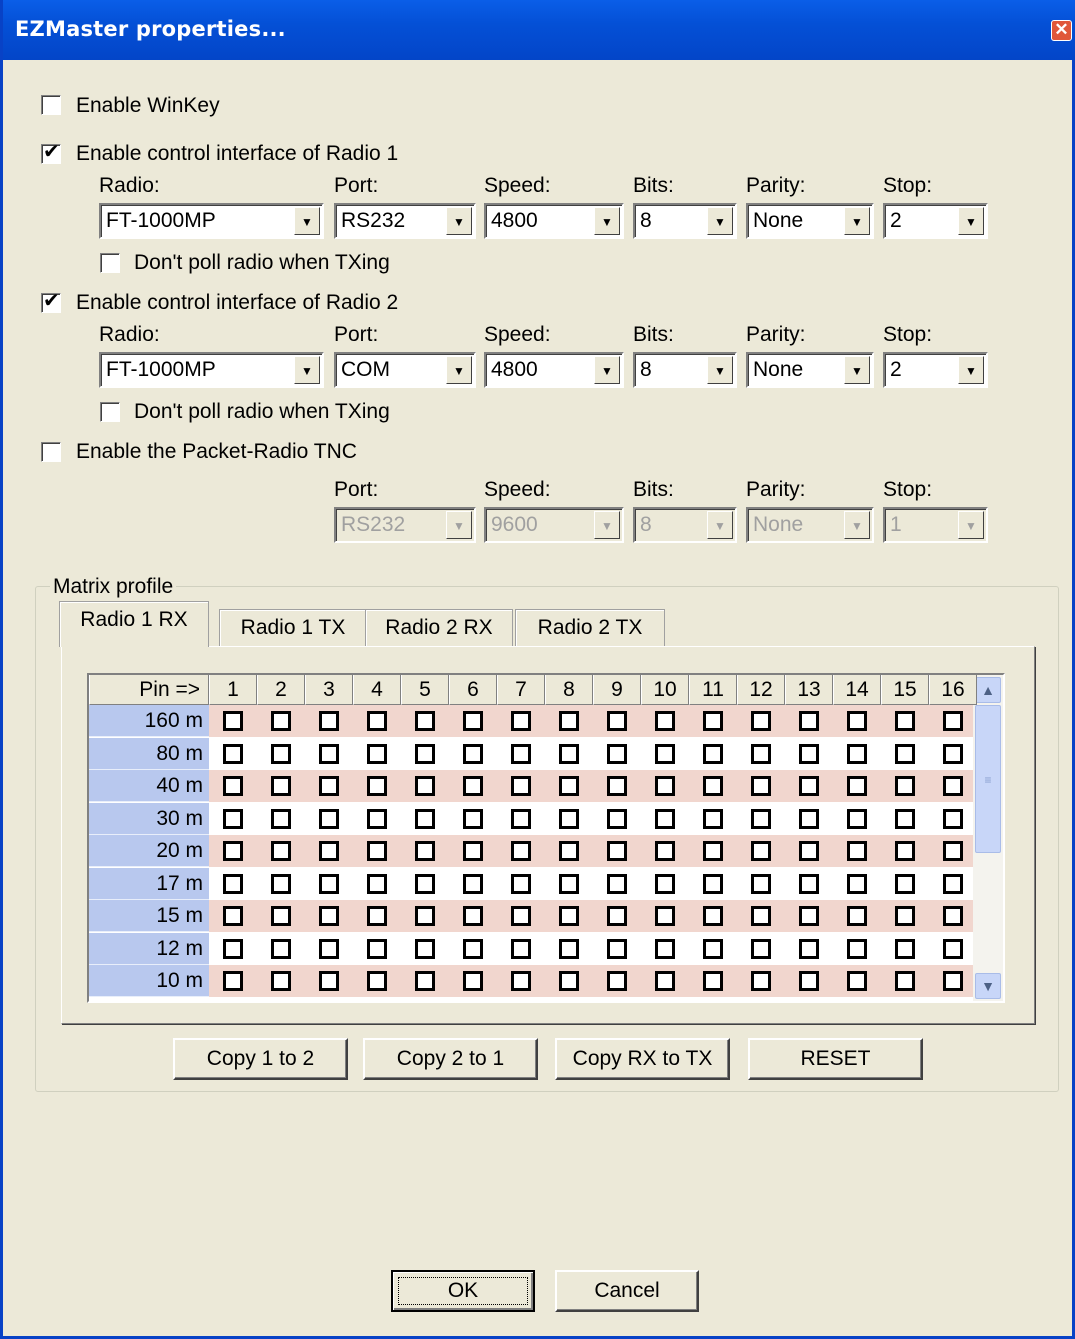 This screenshot has height=1339, width=1075. I want to click on copy-1-to-2-button: Copy 1 to 2, so click(260, 1059).